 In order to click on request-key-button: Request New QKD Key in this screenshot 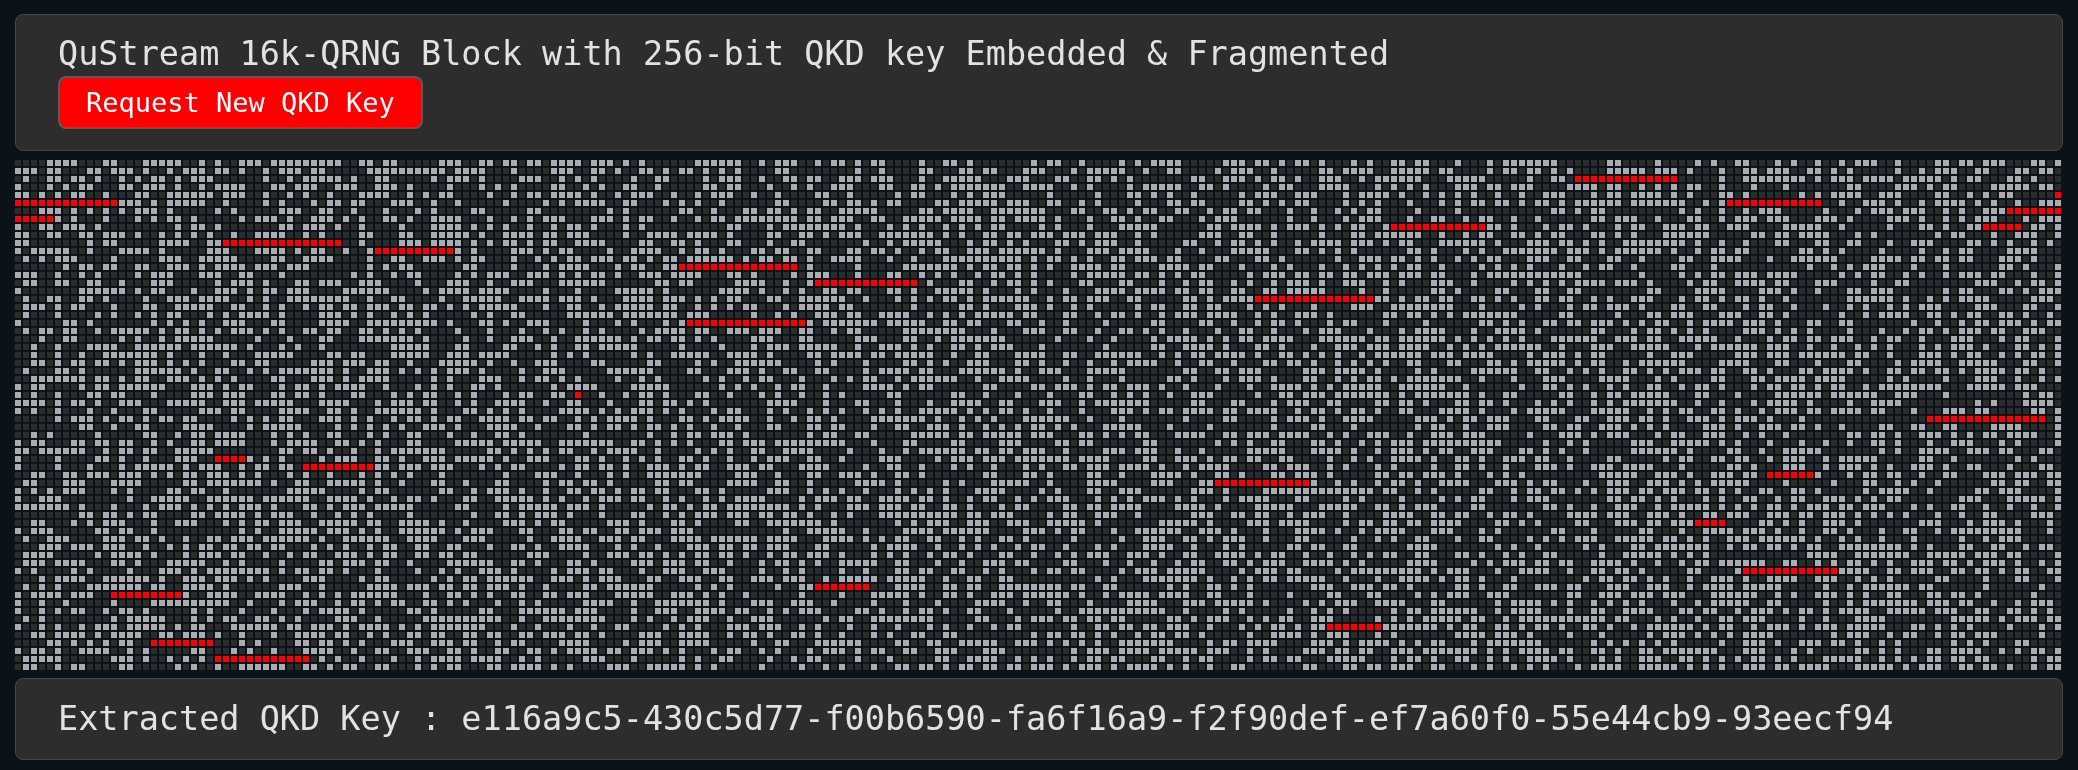, I will do `click(240, 102)`.